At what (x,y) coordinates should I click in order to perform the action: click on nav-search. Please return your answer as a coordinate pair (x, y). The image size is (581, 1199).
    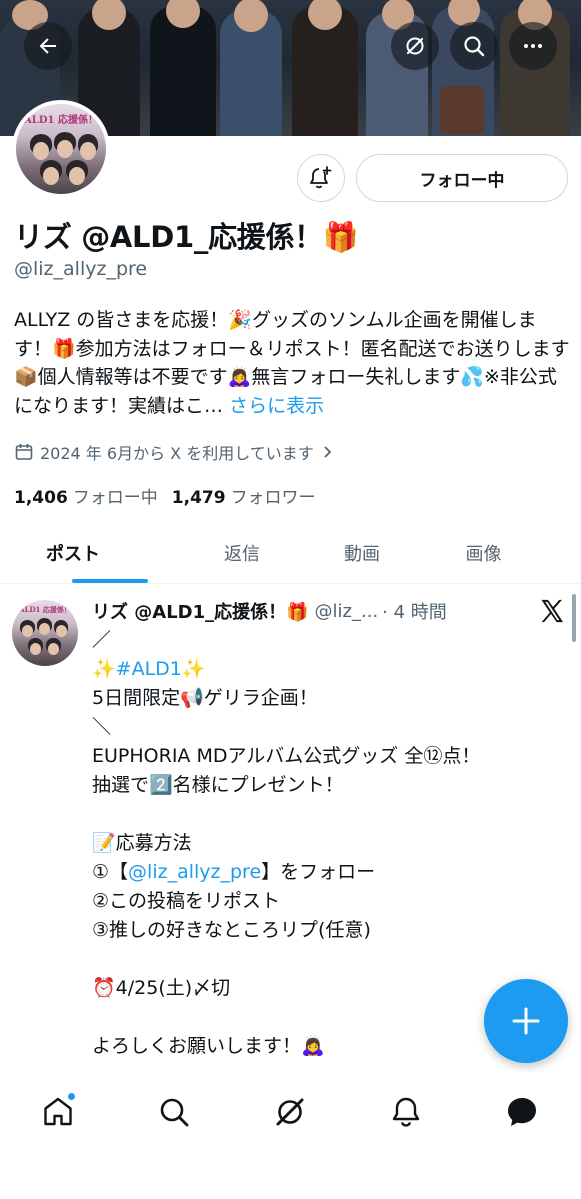
    Looking at the image, I should click on (174, 1112).